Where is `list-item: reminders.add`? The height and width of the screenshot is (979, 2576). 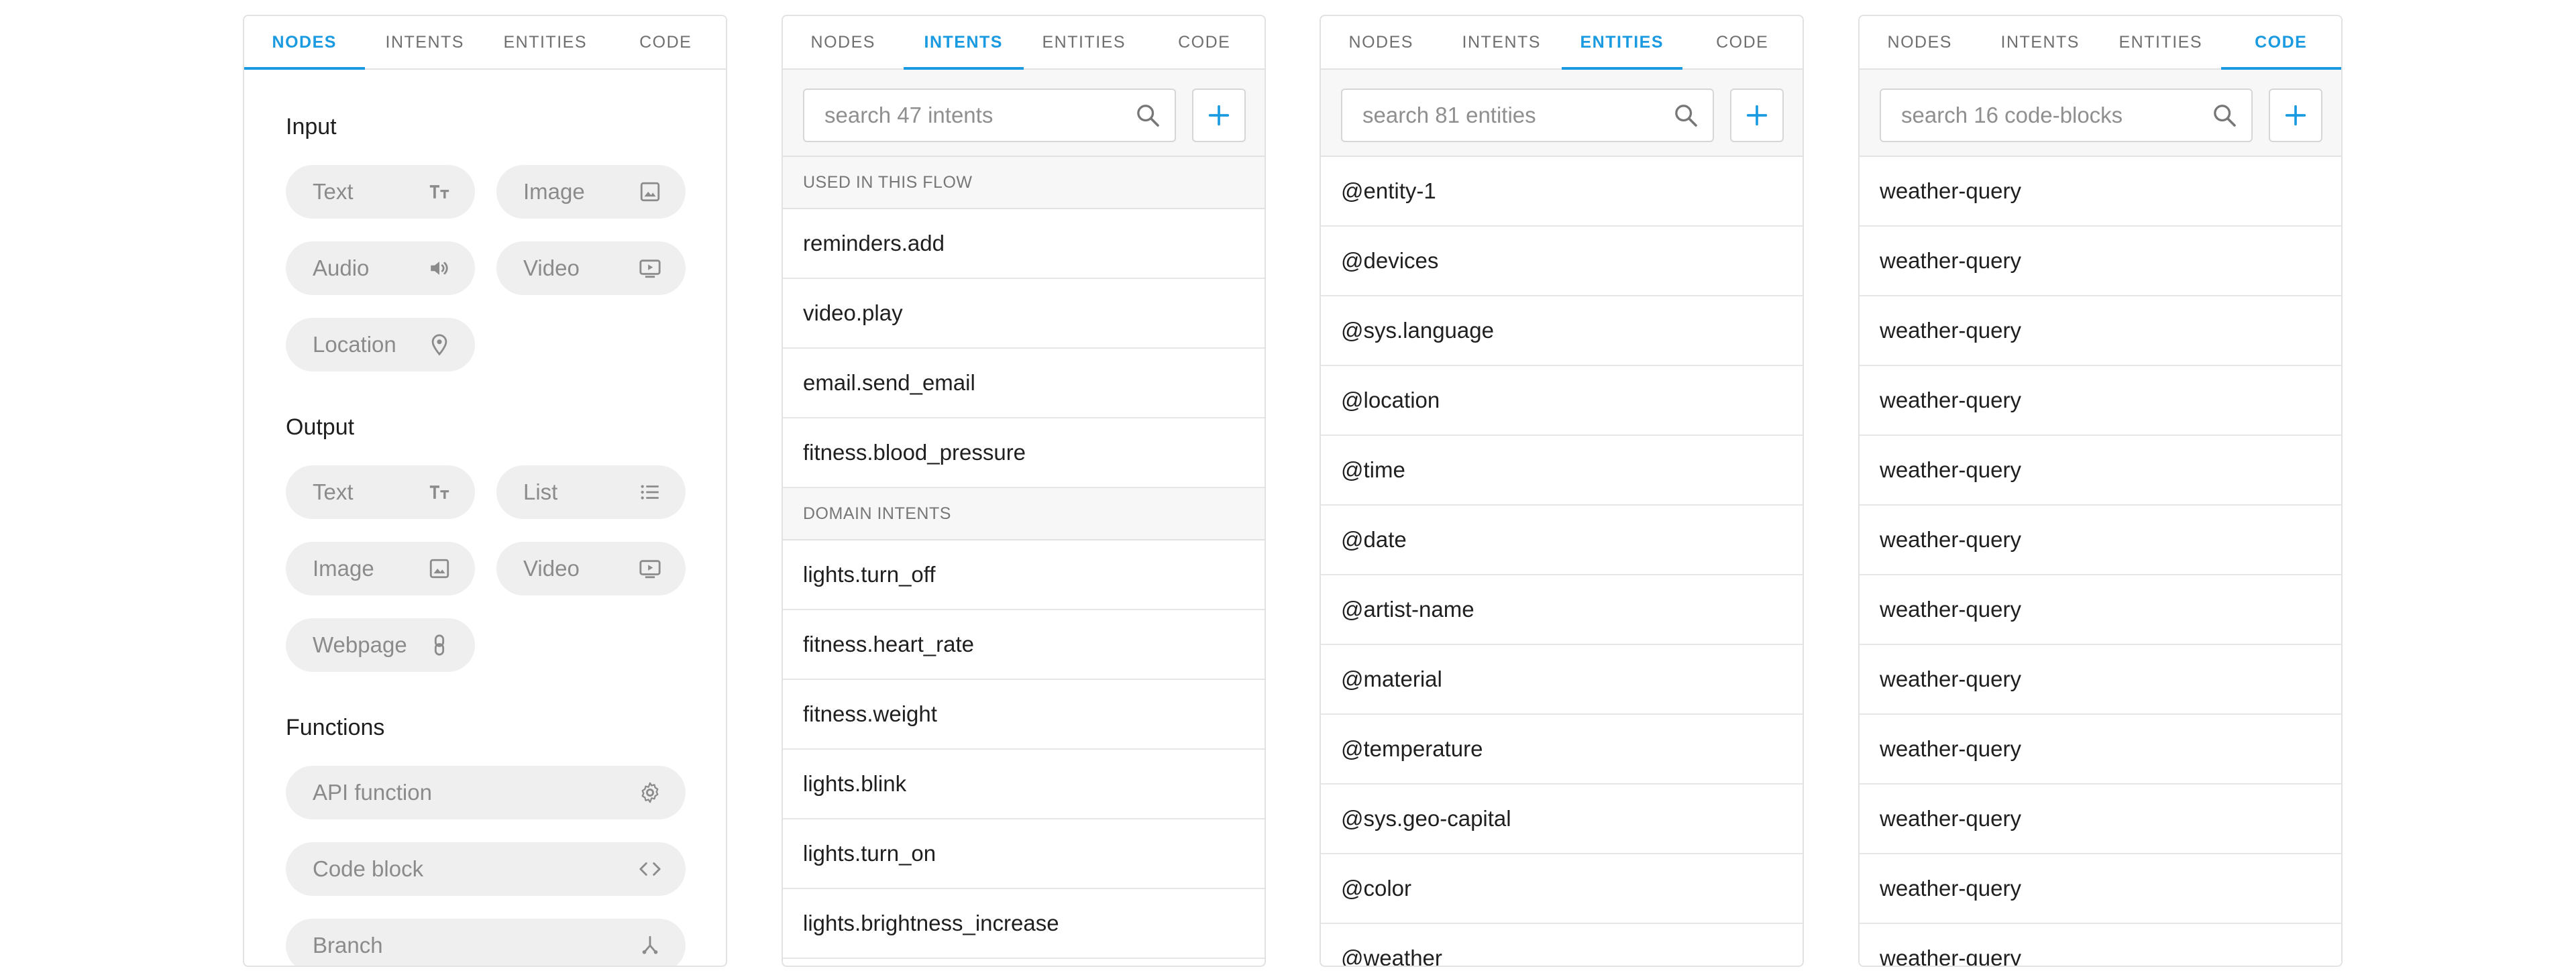 list-item: reminders.add is located at coordinates (1024, 244).